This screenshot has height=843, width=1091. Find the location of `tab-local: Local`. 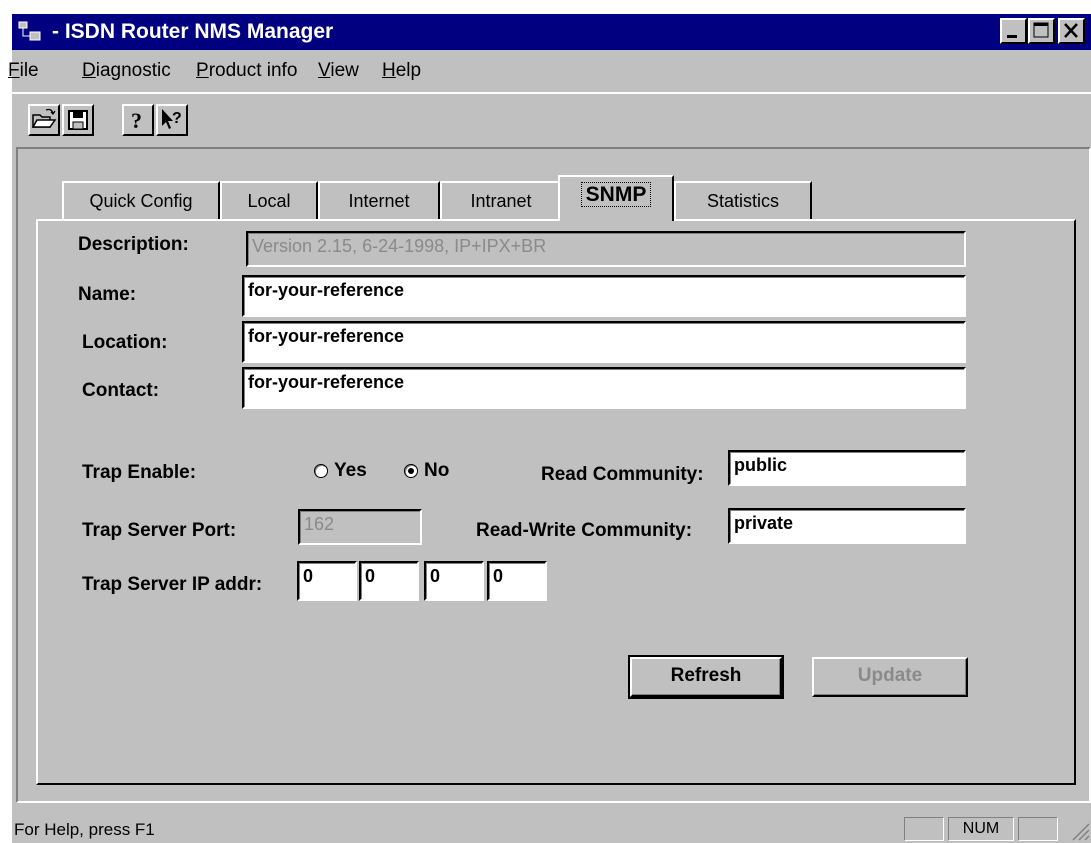

tab-local: Local is located at coordinates (269, 200).